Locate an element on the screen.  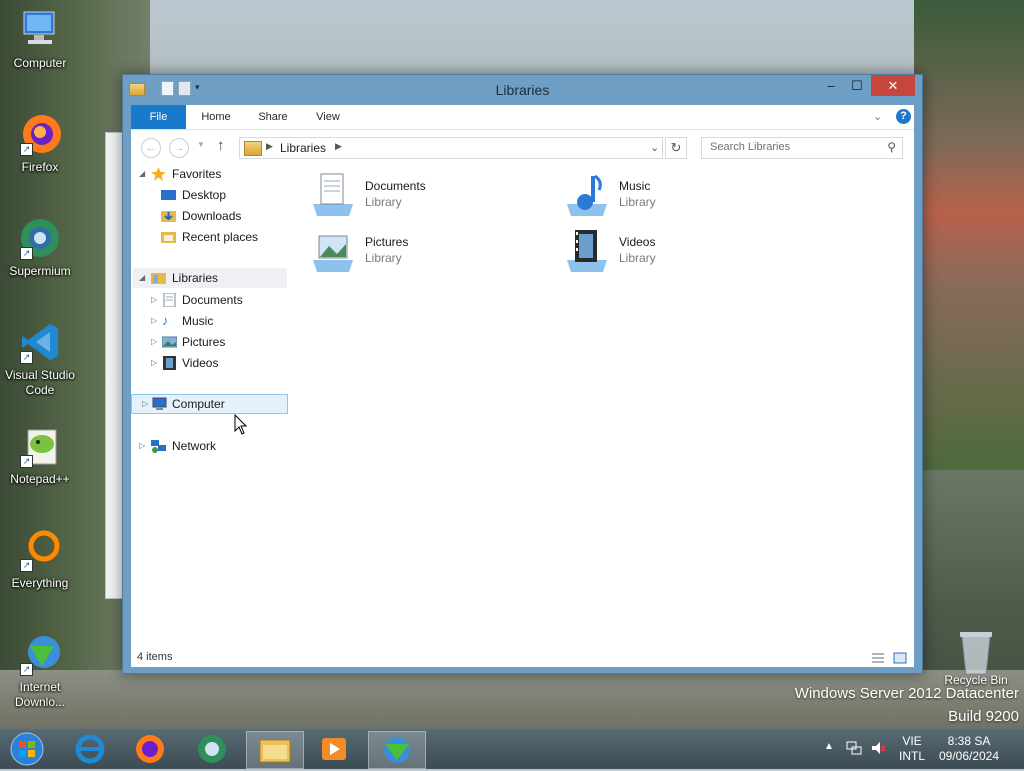
desktop-icon-everything: ↗ Everything is located at coordinates (40, 559).